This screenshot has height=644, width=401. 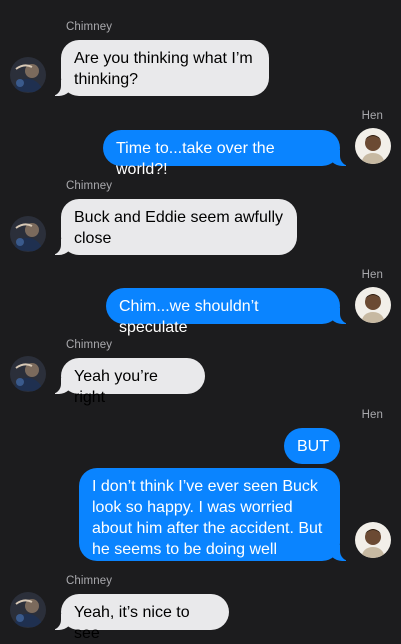 I want to click on message-text: Chim...we shouldn’t speculate, so click(x=189, y=317).